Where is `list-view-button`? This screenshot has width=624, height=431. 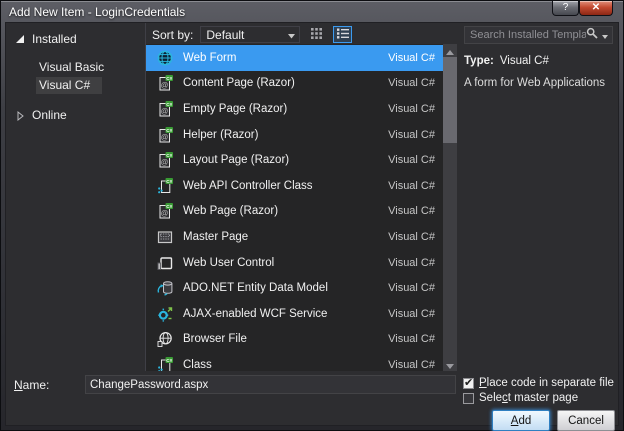
list-view-button is located at coordinates (343, 34).